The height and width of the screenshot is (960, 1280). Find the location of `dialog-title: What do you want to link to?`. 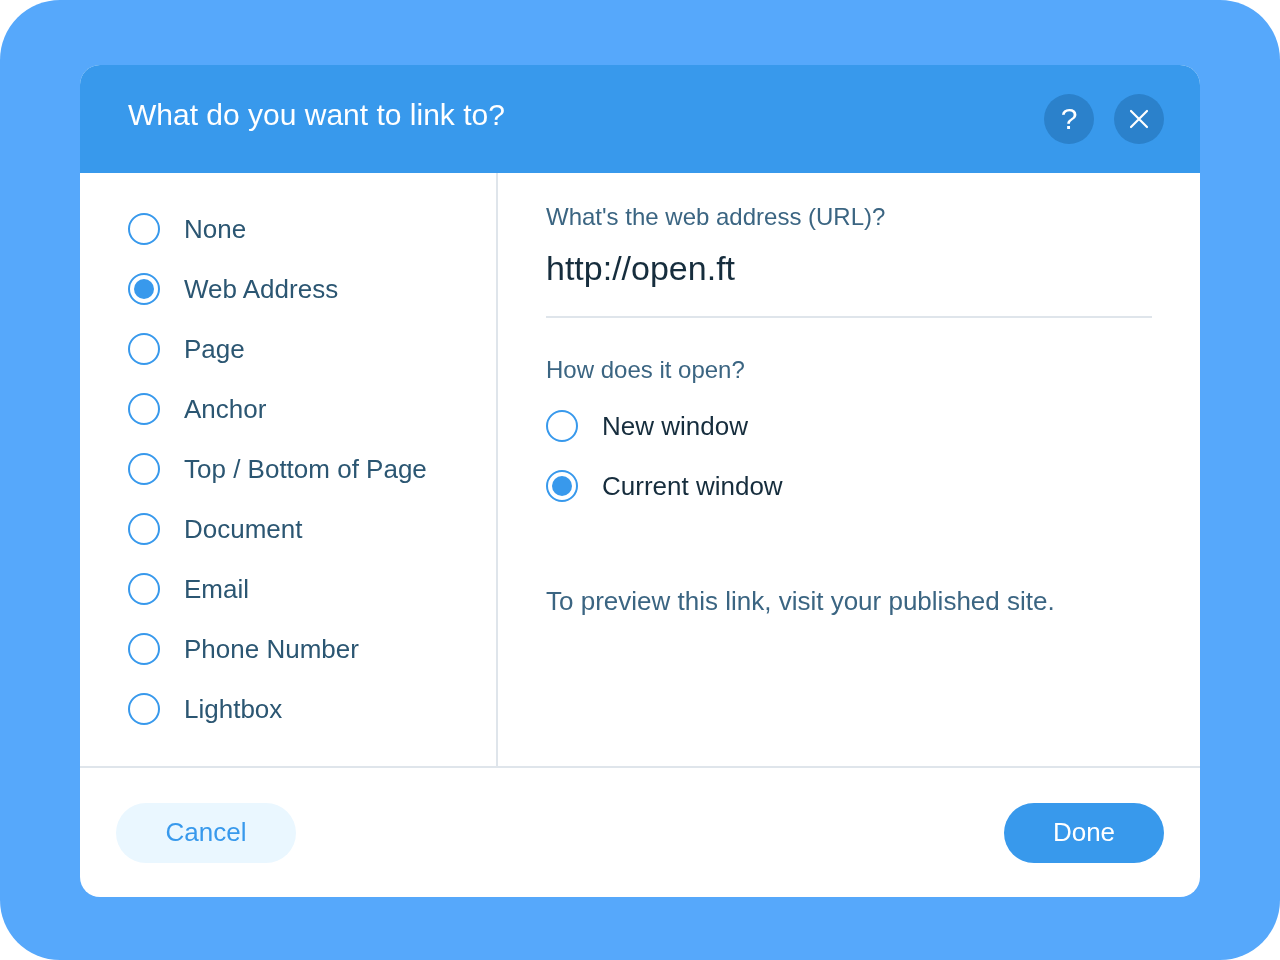

dialog-title: What do you want to link to? is located at coordinates (316, 115).